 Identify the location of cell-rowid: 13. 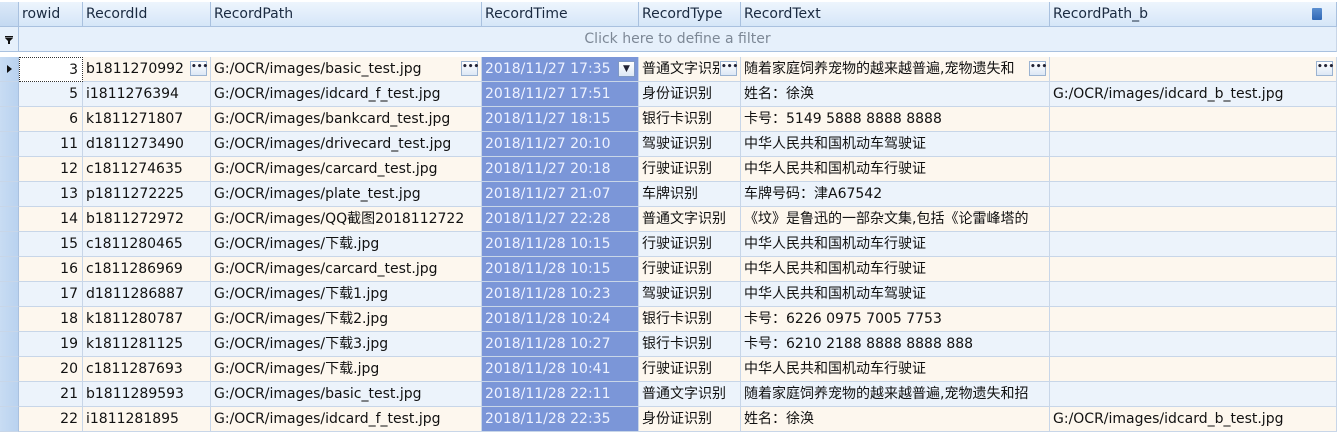
(51, 194).